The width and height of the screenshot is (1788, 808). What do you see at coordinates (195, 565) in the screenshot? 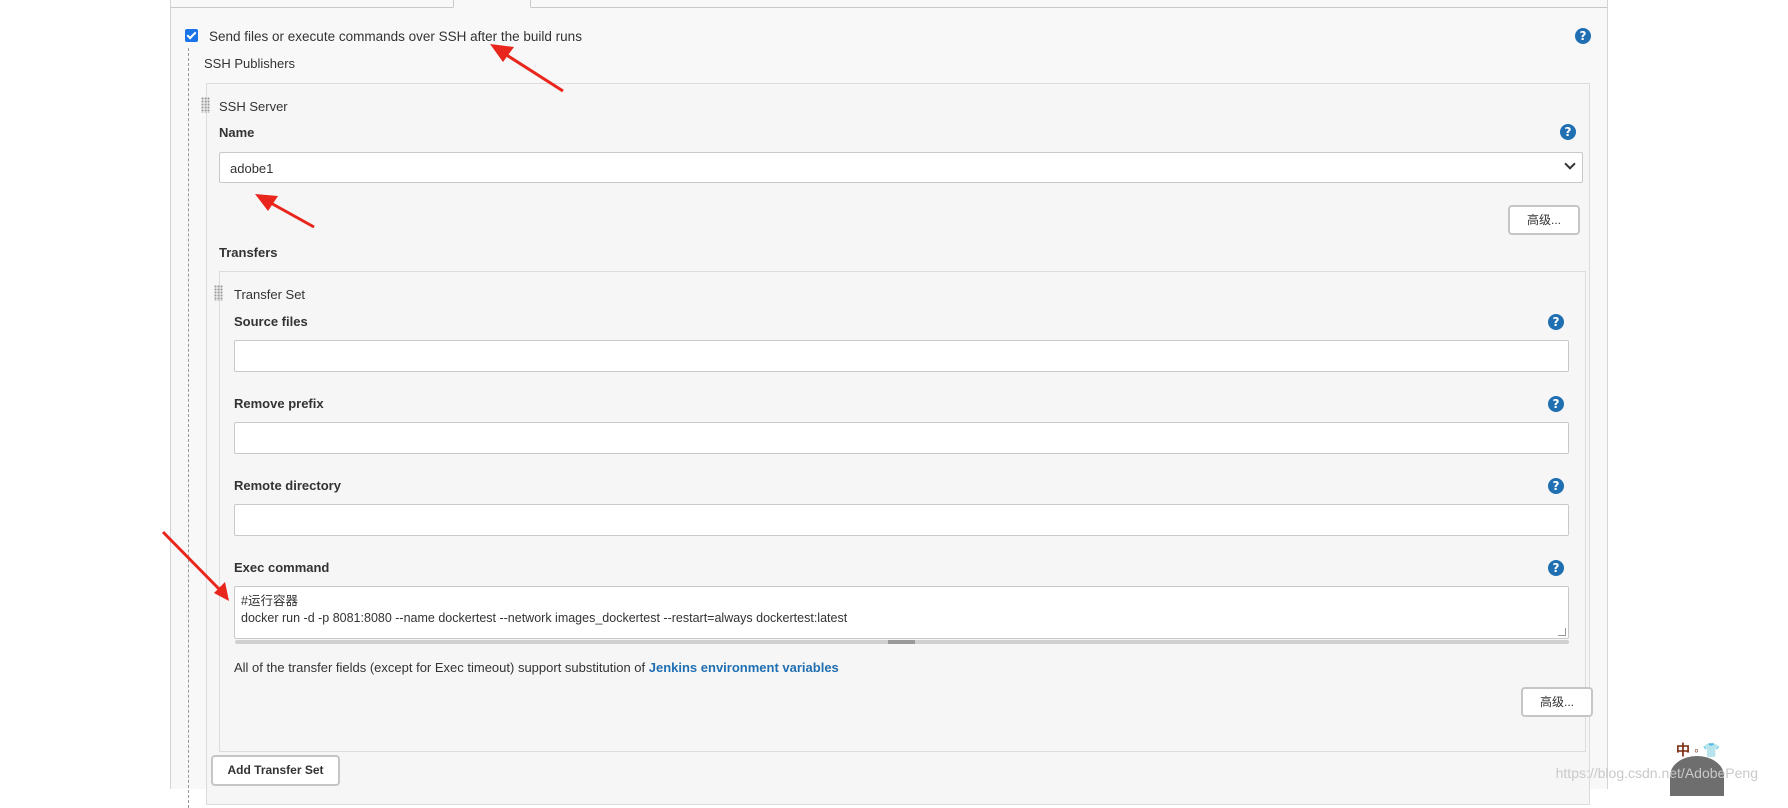
I see `annotation-arrow-exec` at bounding box center [195, 565].